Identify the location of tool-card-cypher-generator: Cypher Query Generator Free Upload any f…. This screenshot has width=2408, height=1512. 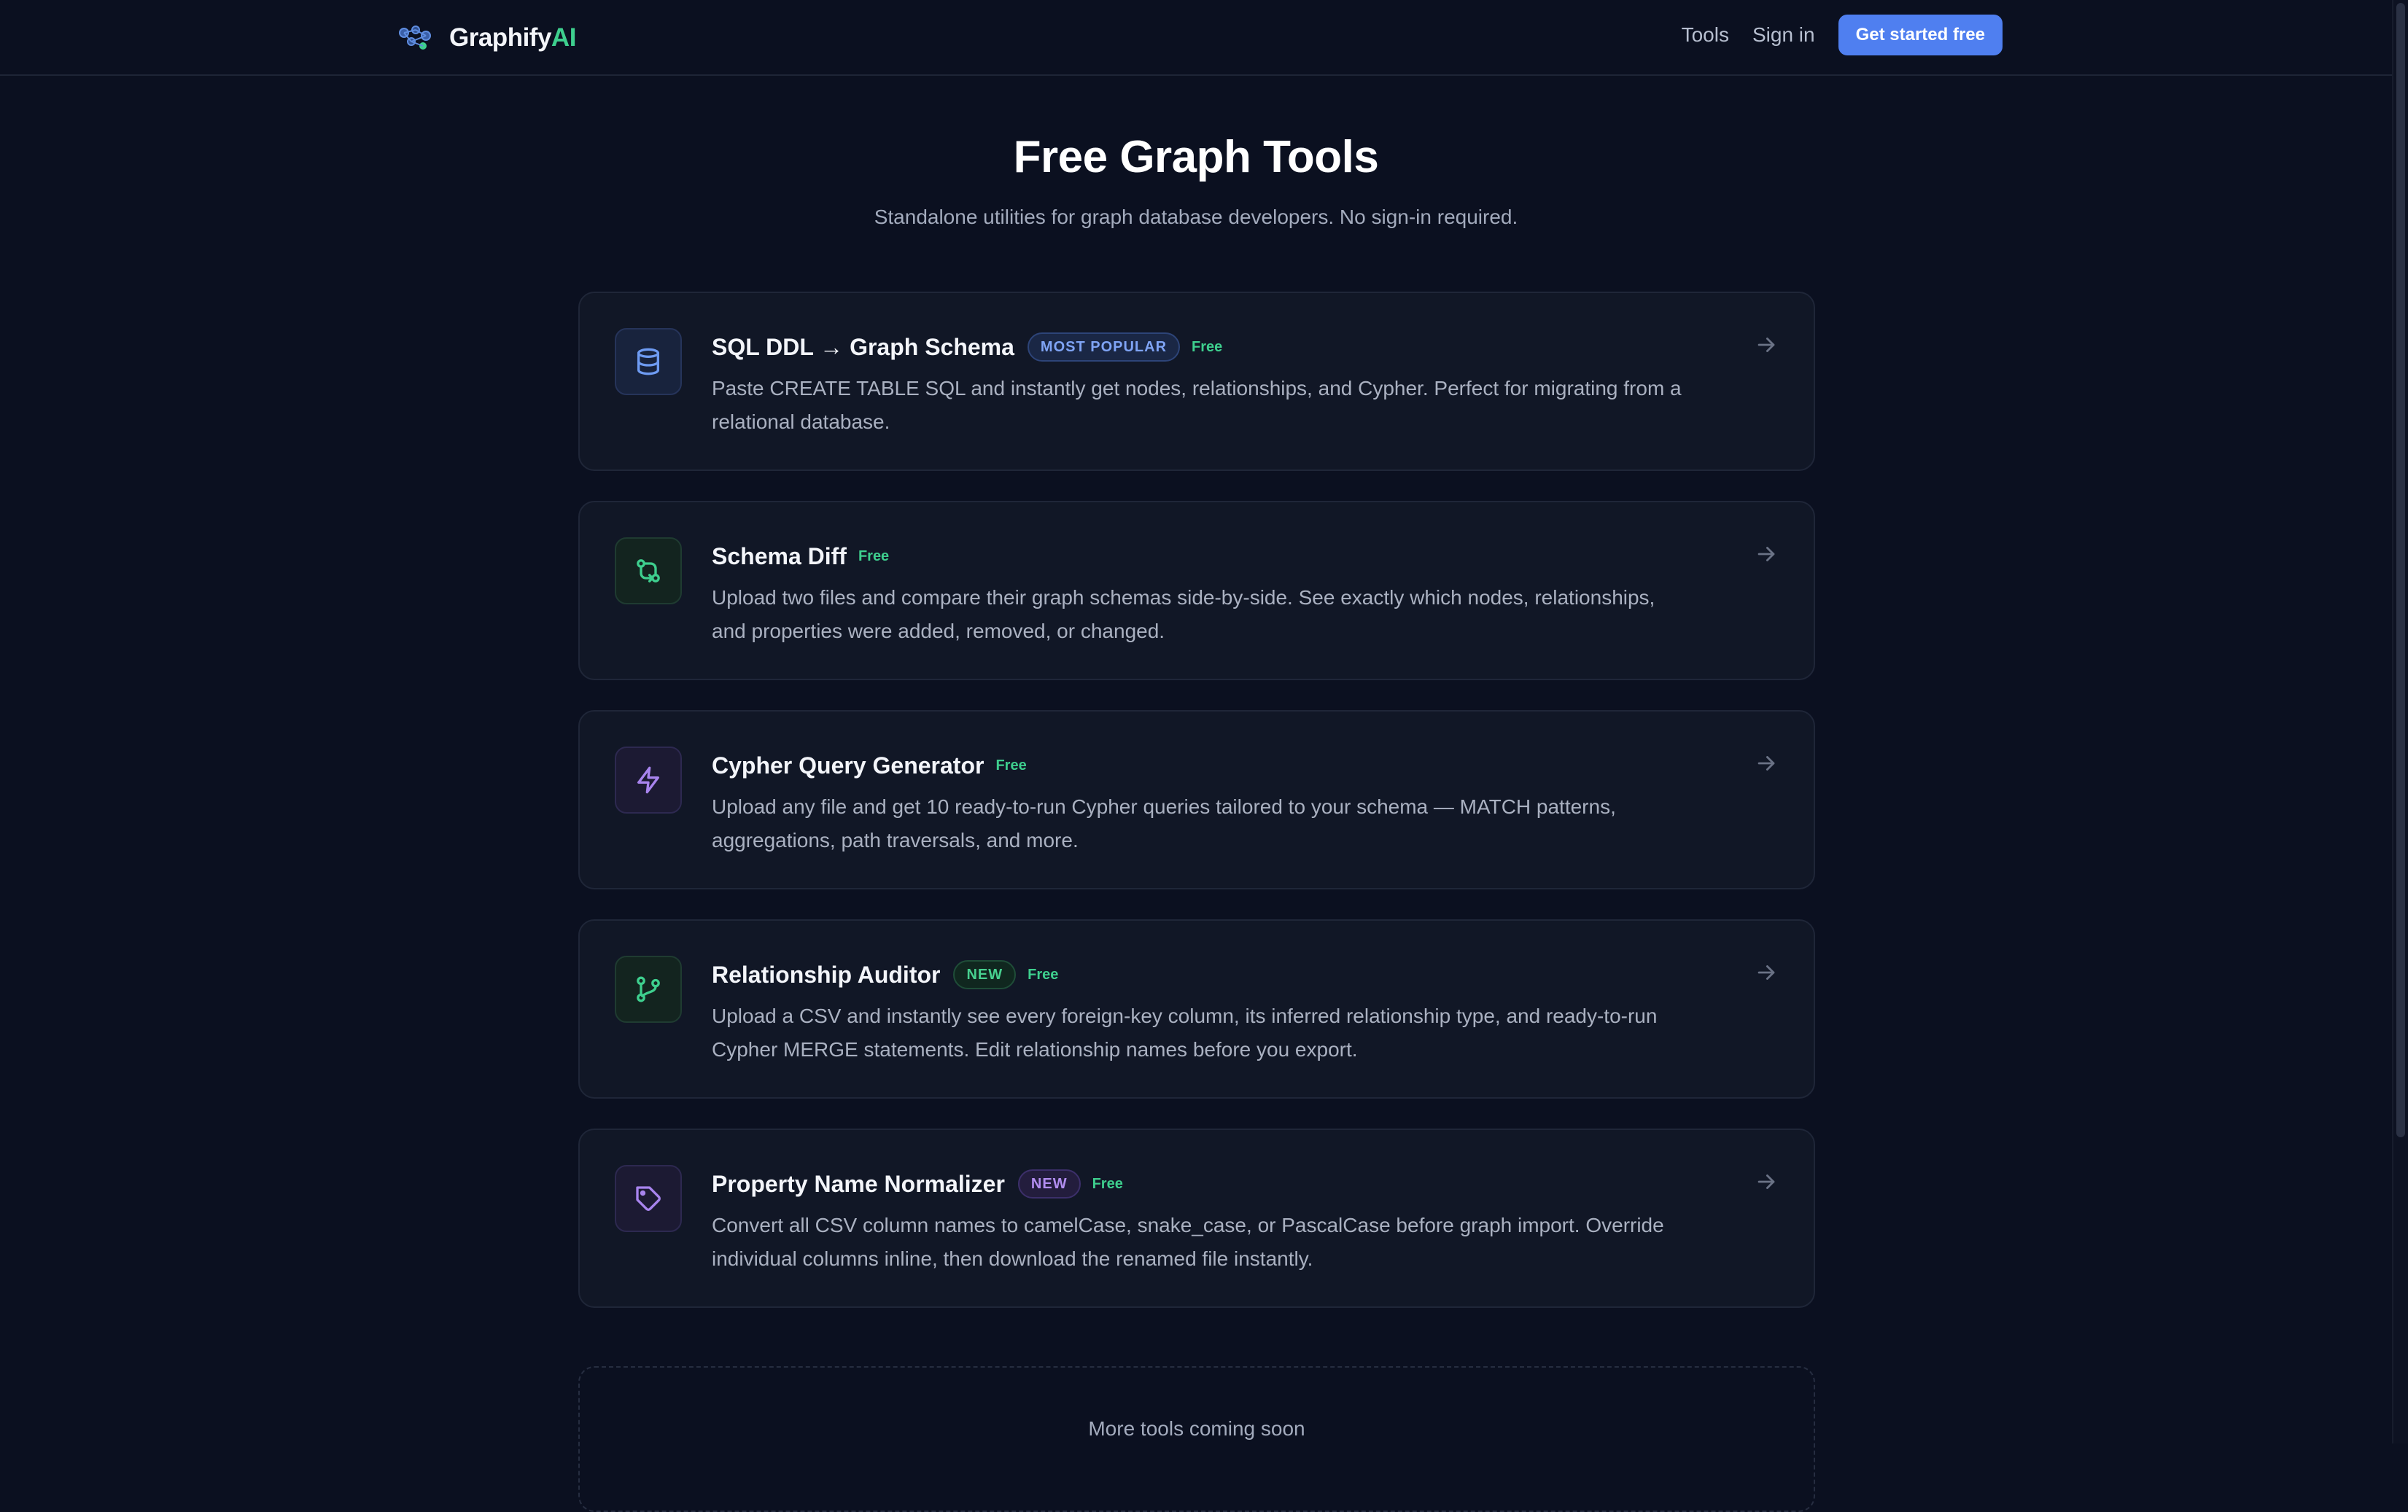
(1196, 799).